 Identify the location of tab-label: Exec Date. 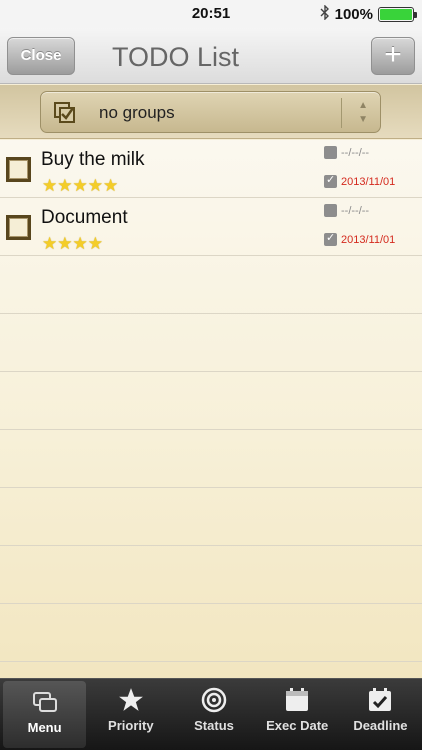
(297, 725).